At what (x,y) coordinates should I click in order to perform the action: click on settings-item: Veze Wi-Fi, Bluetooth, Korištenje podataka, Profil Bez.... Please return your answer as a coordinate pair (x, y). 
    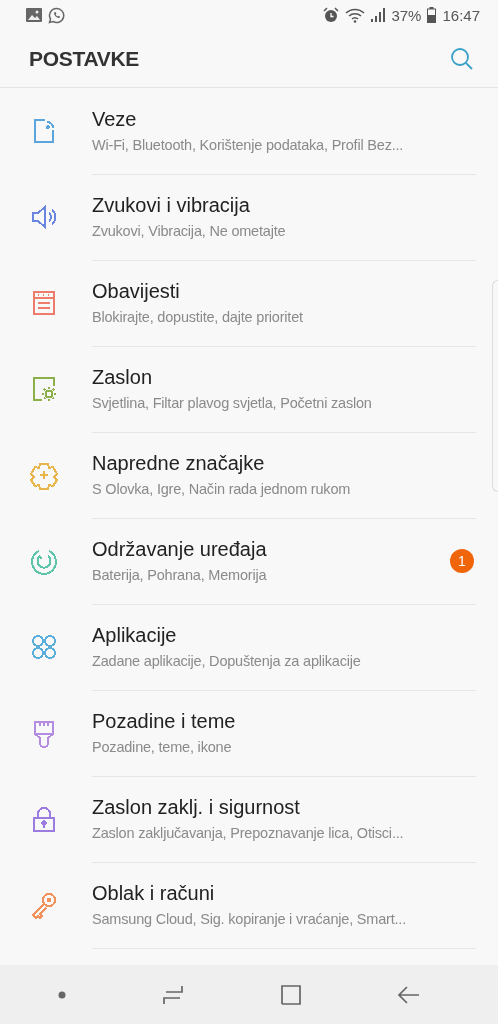
    Looking at the image, I should click on (249, 131).